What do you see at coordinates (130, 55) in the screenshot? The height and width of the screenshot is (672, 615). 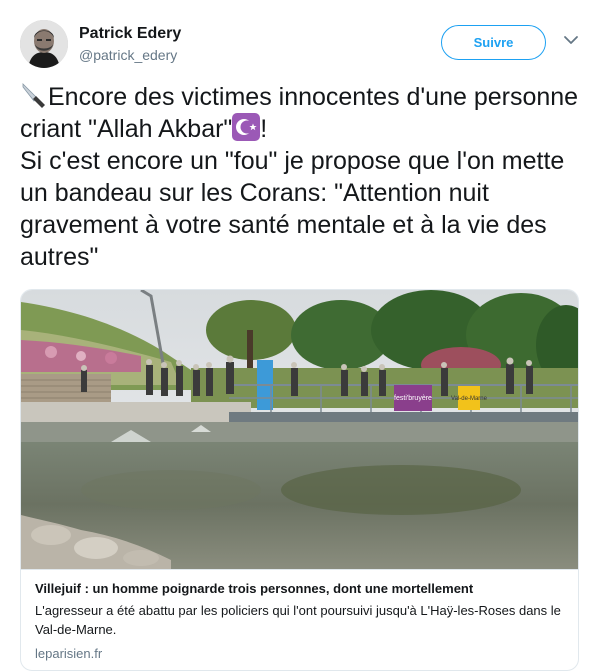 I see `author-handle: @patrick_edery` at bounding box center [130, 55].